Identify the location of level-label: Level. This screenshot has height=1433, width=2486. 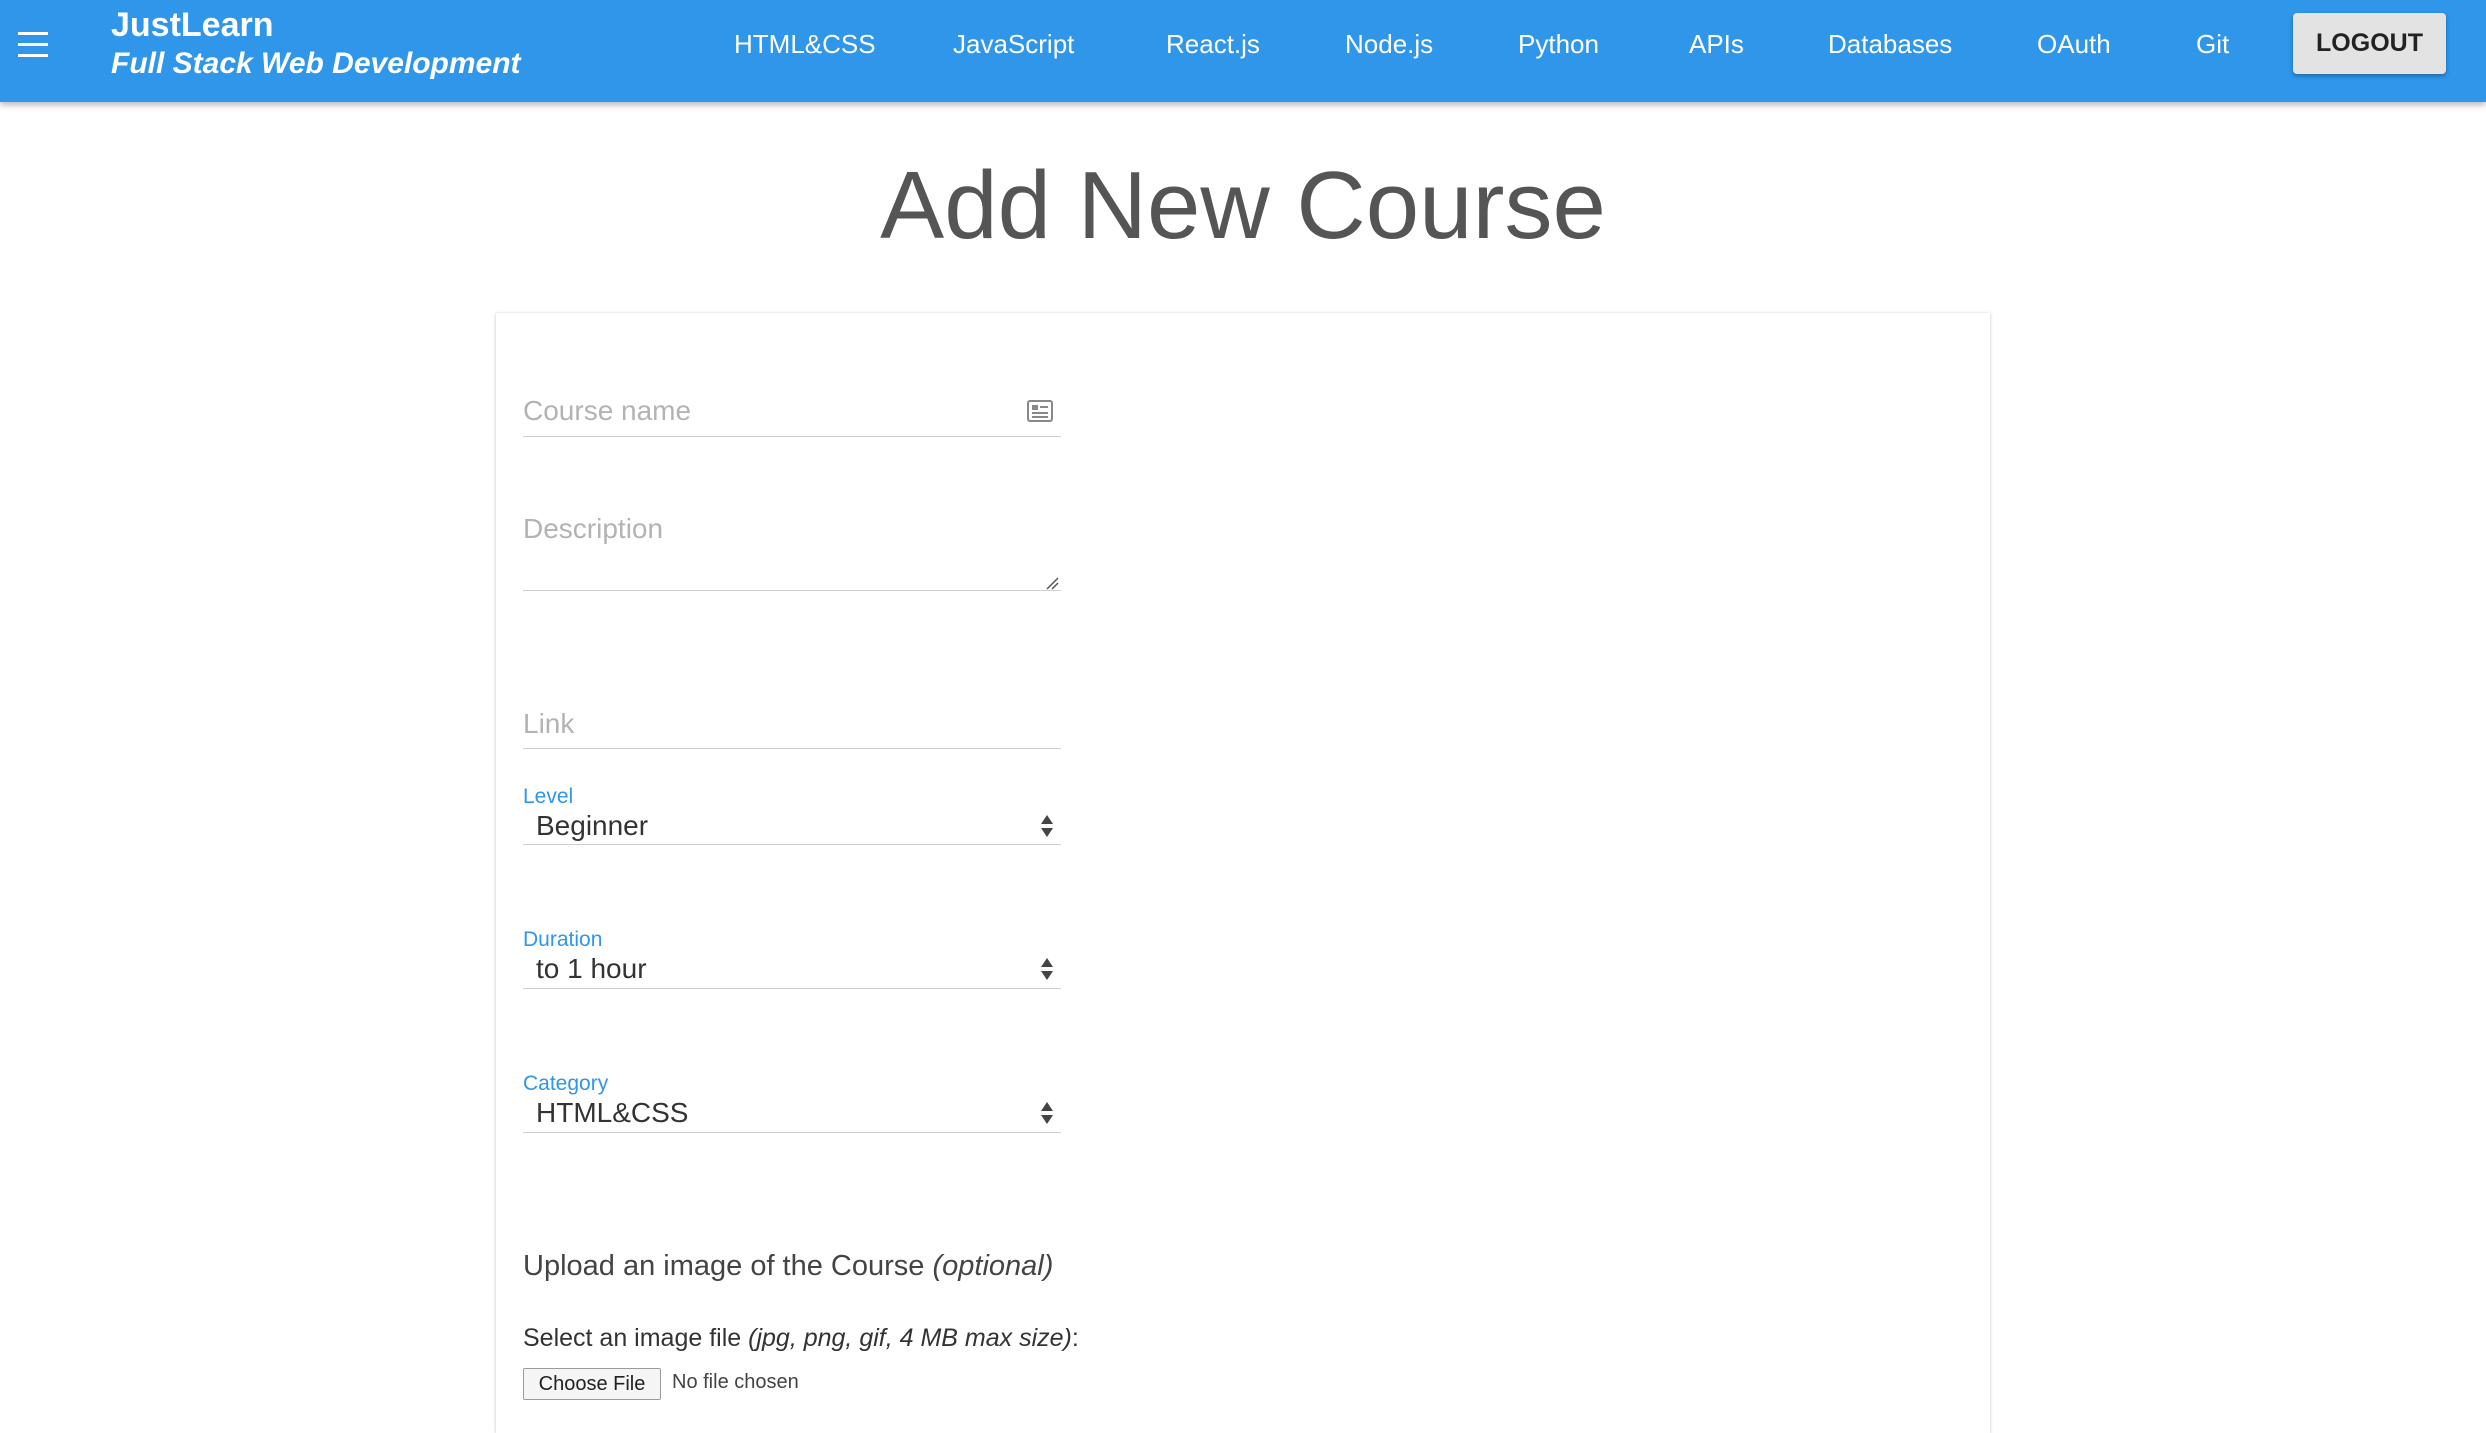
(548, 796).